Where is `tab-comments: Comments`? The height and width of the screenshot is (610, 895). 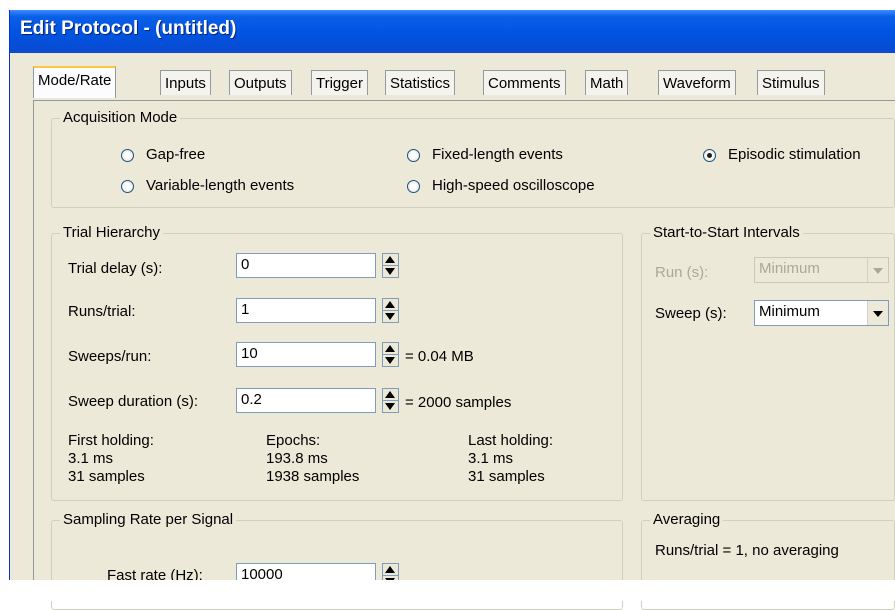
tab-comments: Comments is located at coordinates (524, 82).